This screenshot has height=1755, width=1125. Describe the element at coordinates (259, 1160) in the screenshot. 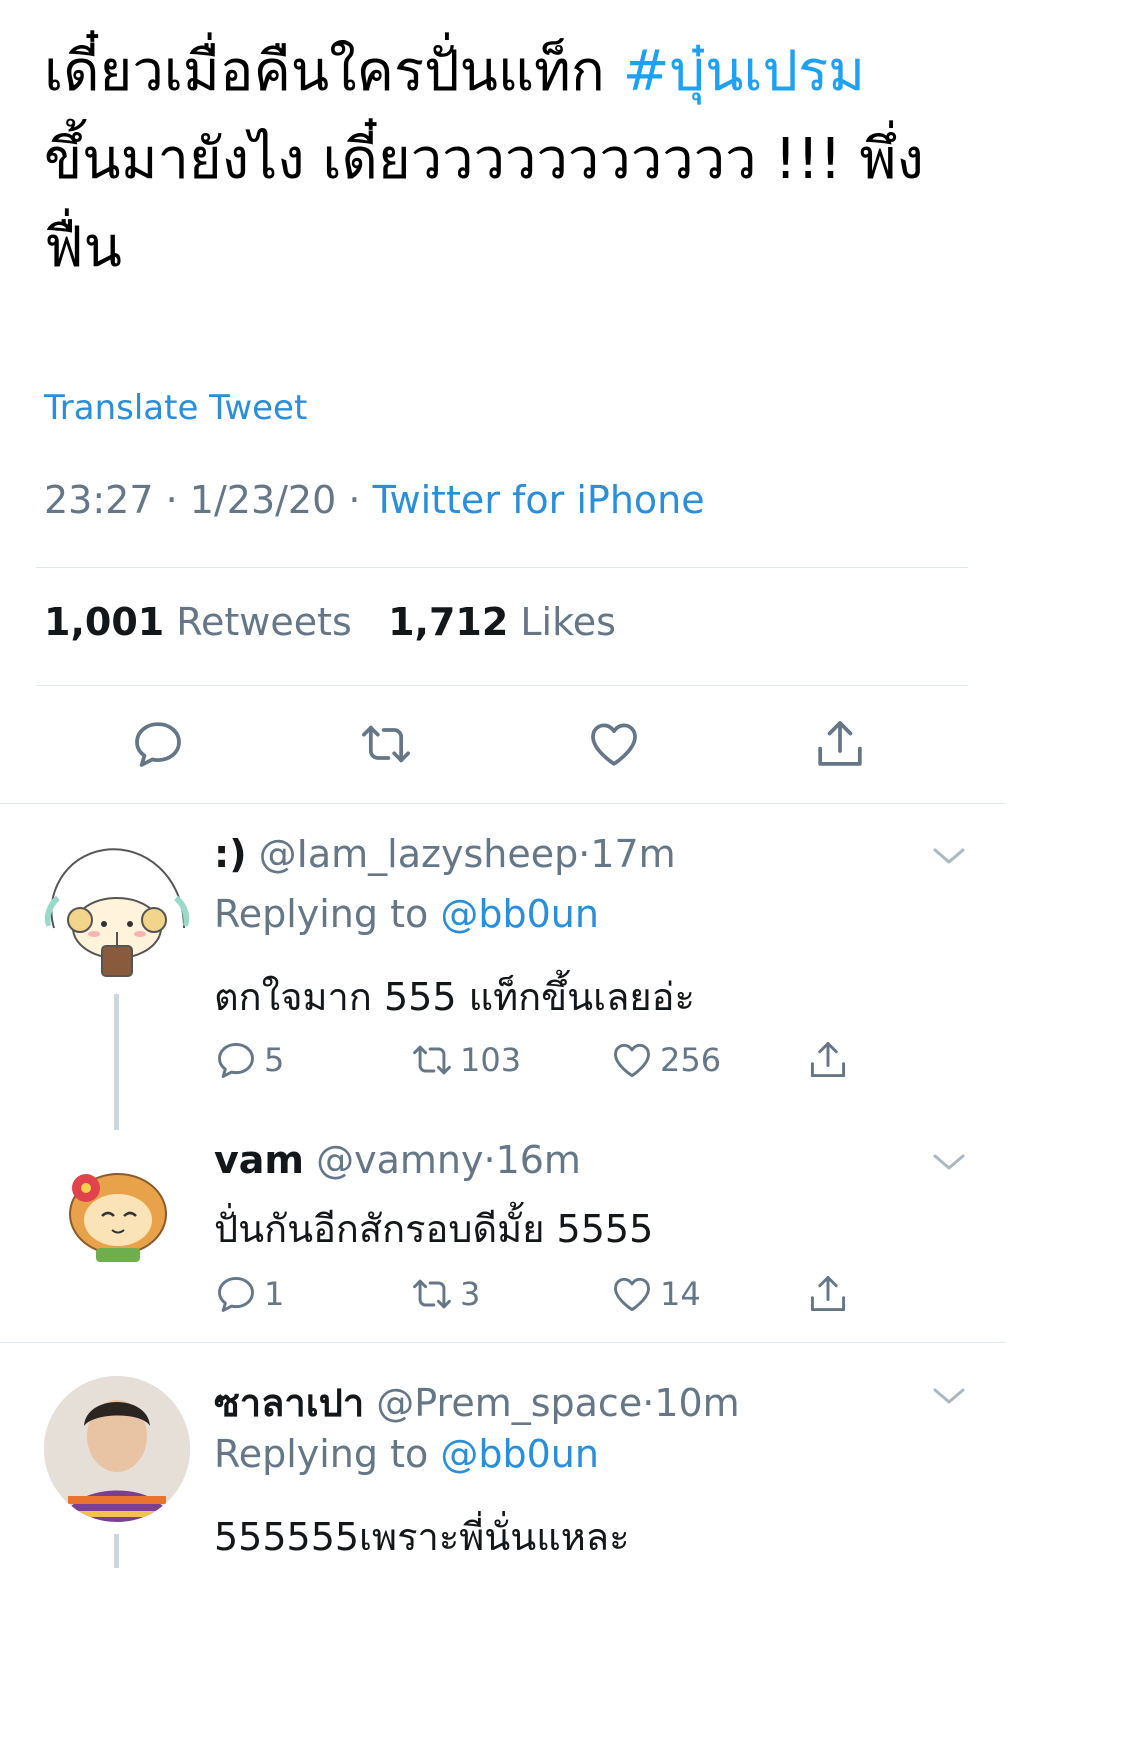

I see `reply-author-name: vam` at that location.